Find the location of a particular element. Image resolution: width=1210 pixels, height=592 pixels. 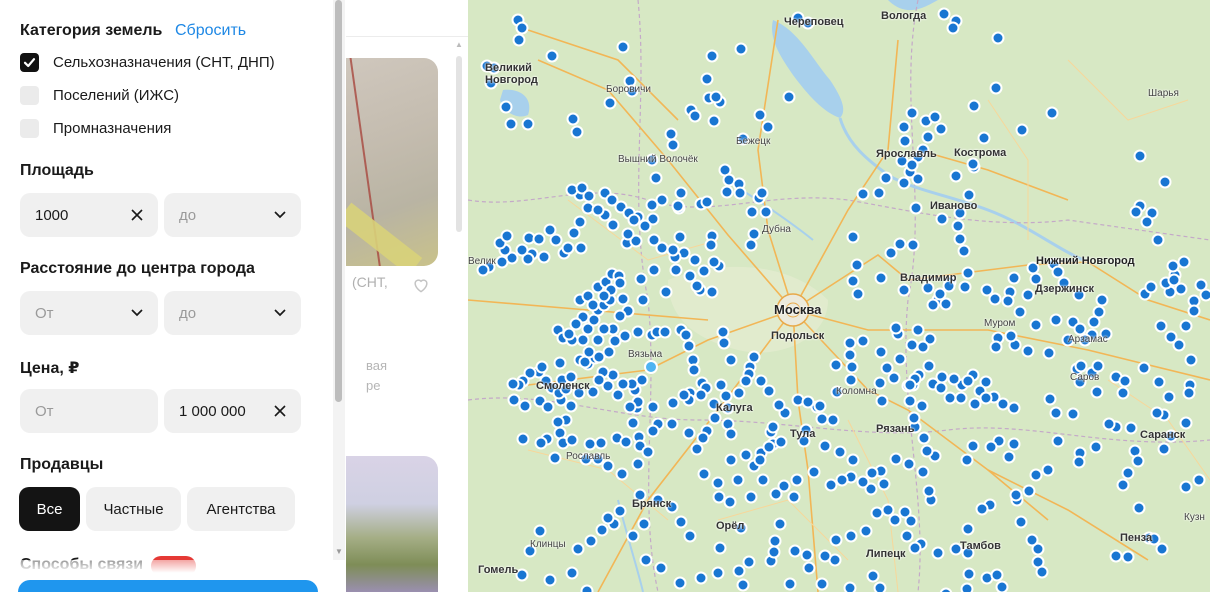

clear-icon is located at coordinates (280, 411).